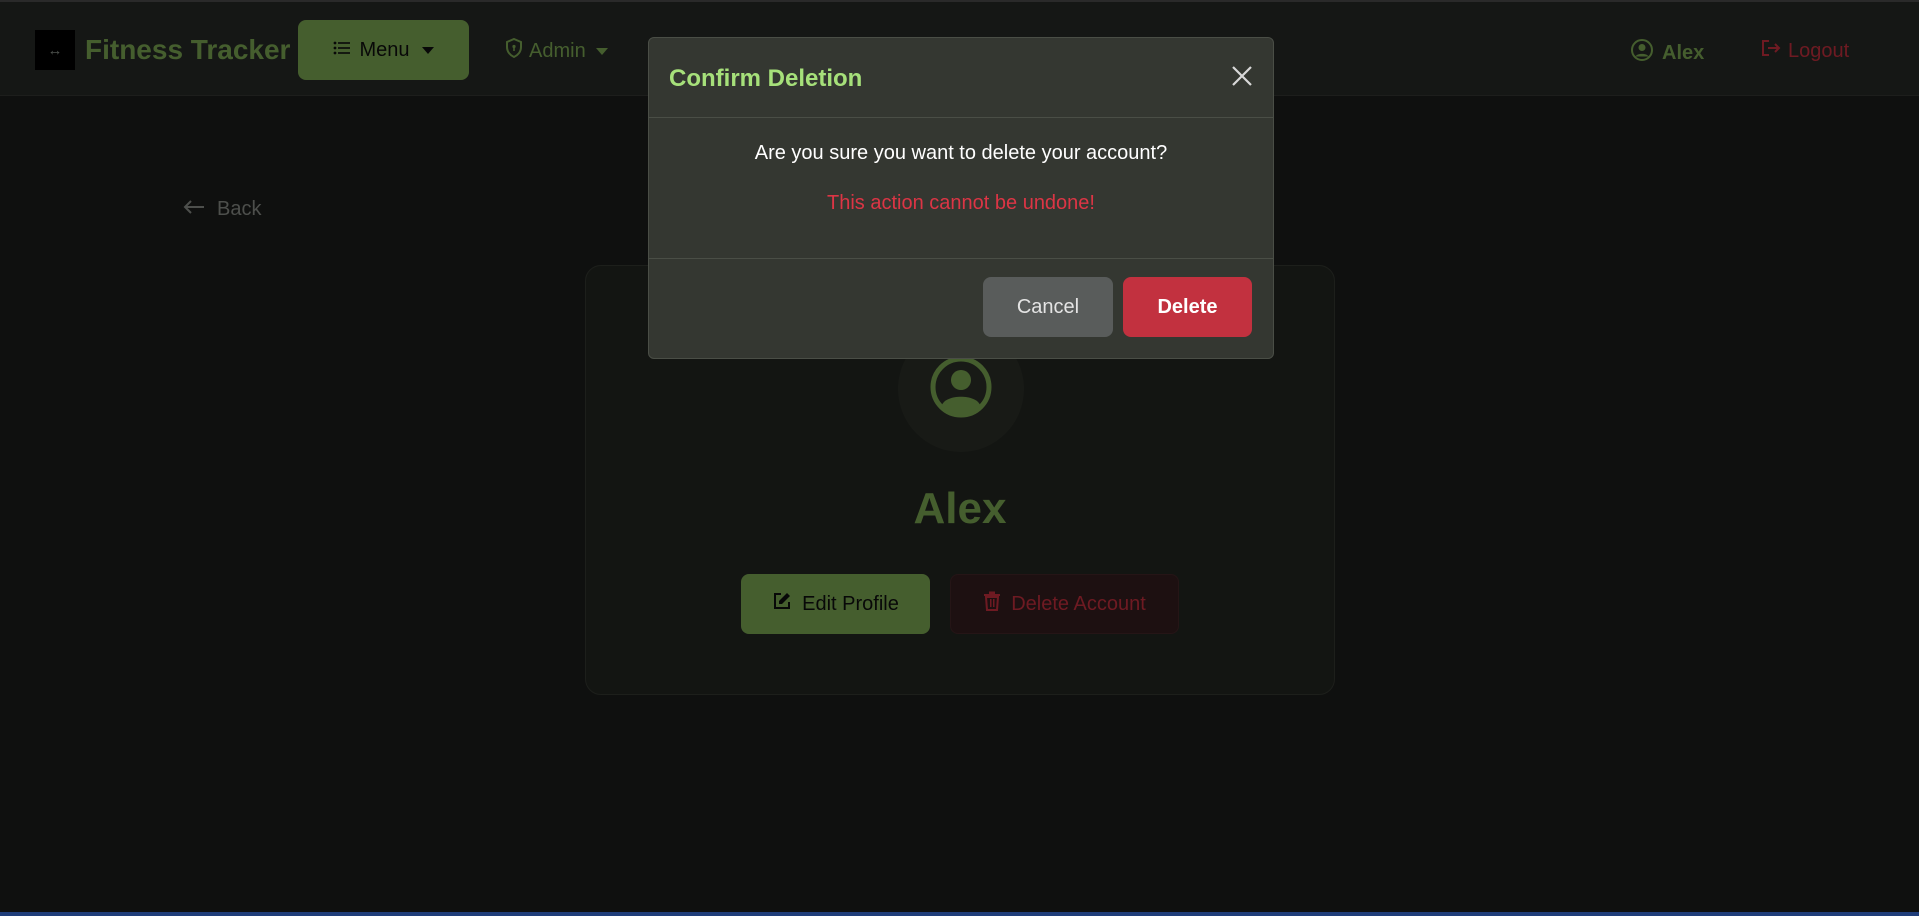  Describe the element at coordinates (1048, 307) in the screenshot. I see `cancel-button: Cancel` at that location.